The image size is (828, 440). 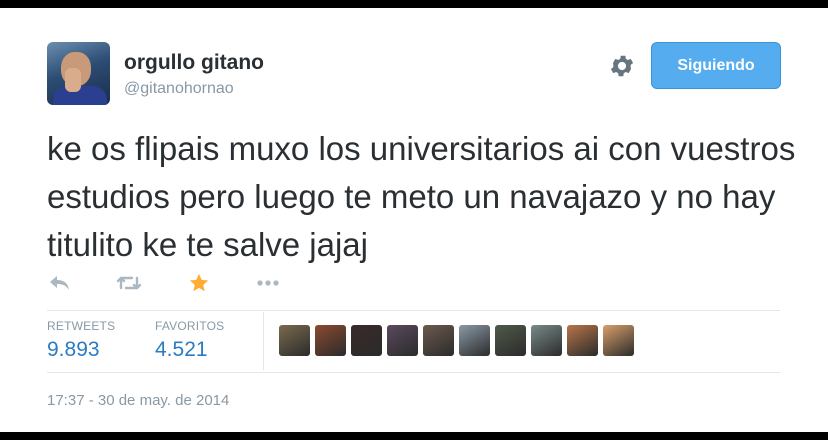 I want to click on favorites-label: FAVORITOS, so click(x=190, y=326).